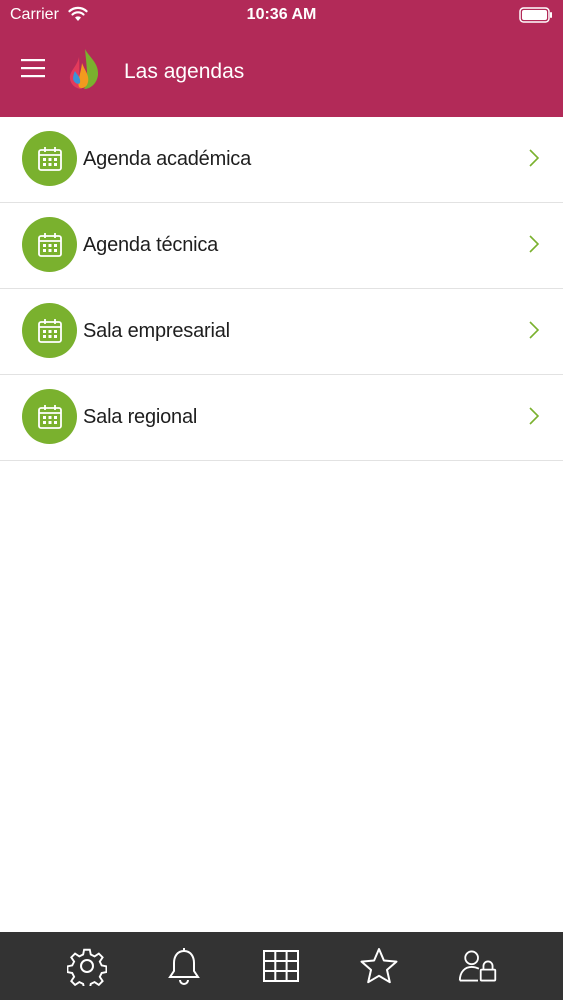 Image resolution: width=563 pixels, height=1000 pixels. What do you see at coordinates (281, 246) in the screenshot?
I see `list-item-agenda-tecnica: Agenda técnica` at bounding box center [281, 246].